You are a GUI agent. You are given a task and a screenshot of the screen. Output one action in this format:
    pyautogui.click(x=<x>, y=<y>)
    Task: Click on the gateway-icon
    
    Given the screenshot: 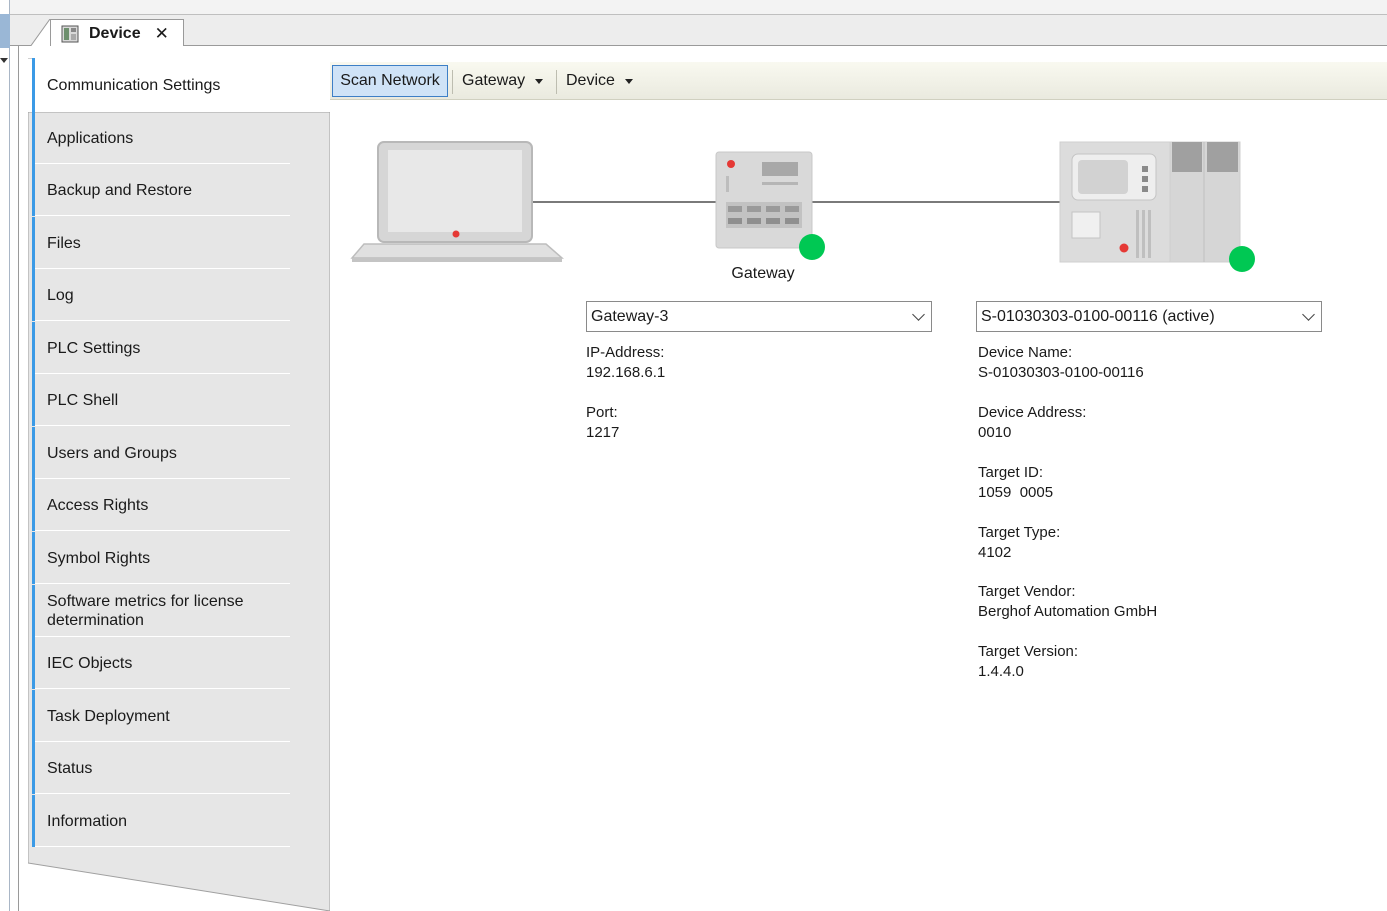 What is the action you would take?
    pyautogui.click(x=764, y=200)
    